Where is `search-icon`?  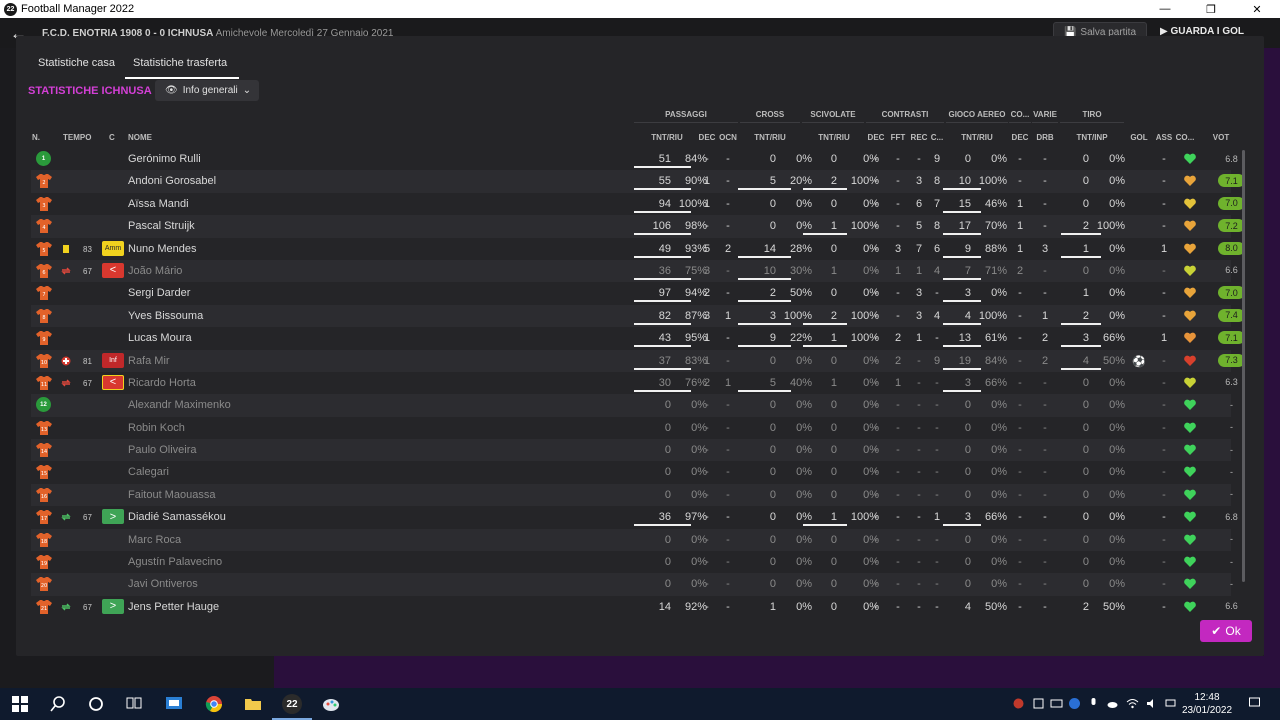
search-icon is located at coordinates (58, 704).